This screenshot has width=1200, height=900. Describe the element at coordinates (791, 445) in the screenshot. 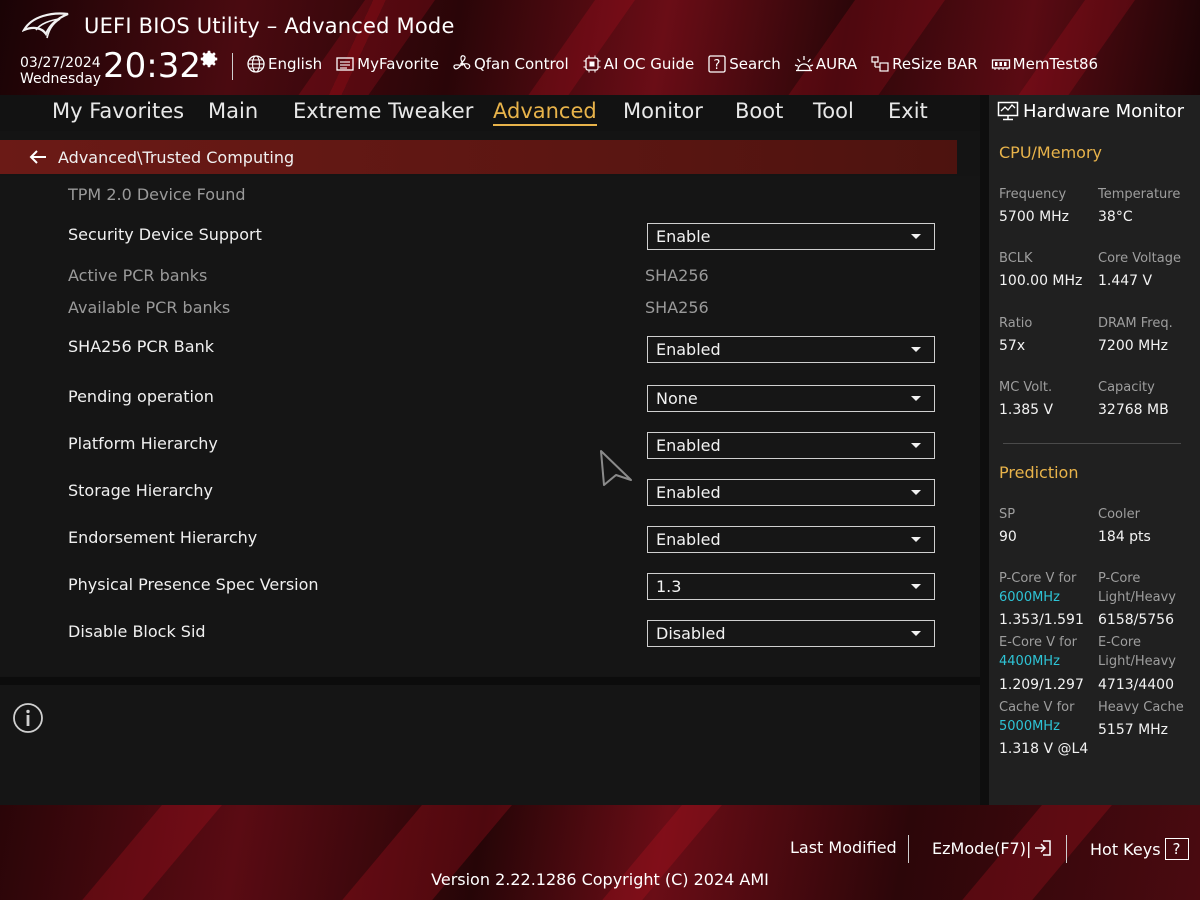

I see `platform-hierarchy-select: Enabled` at that location.